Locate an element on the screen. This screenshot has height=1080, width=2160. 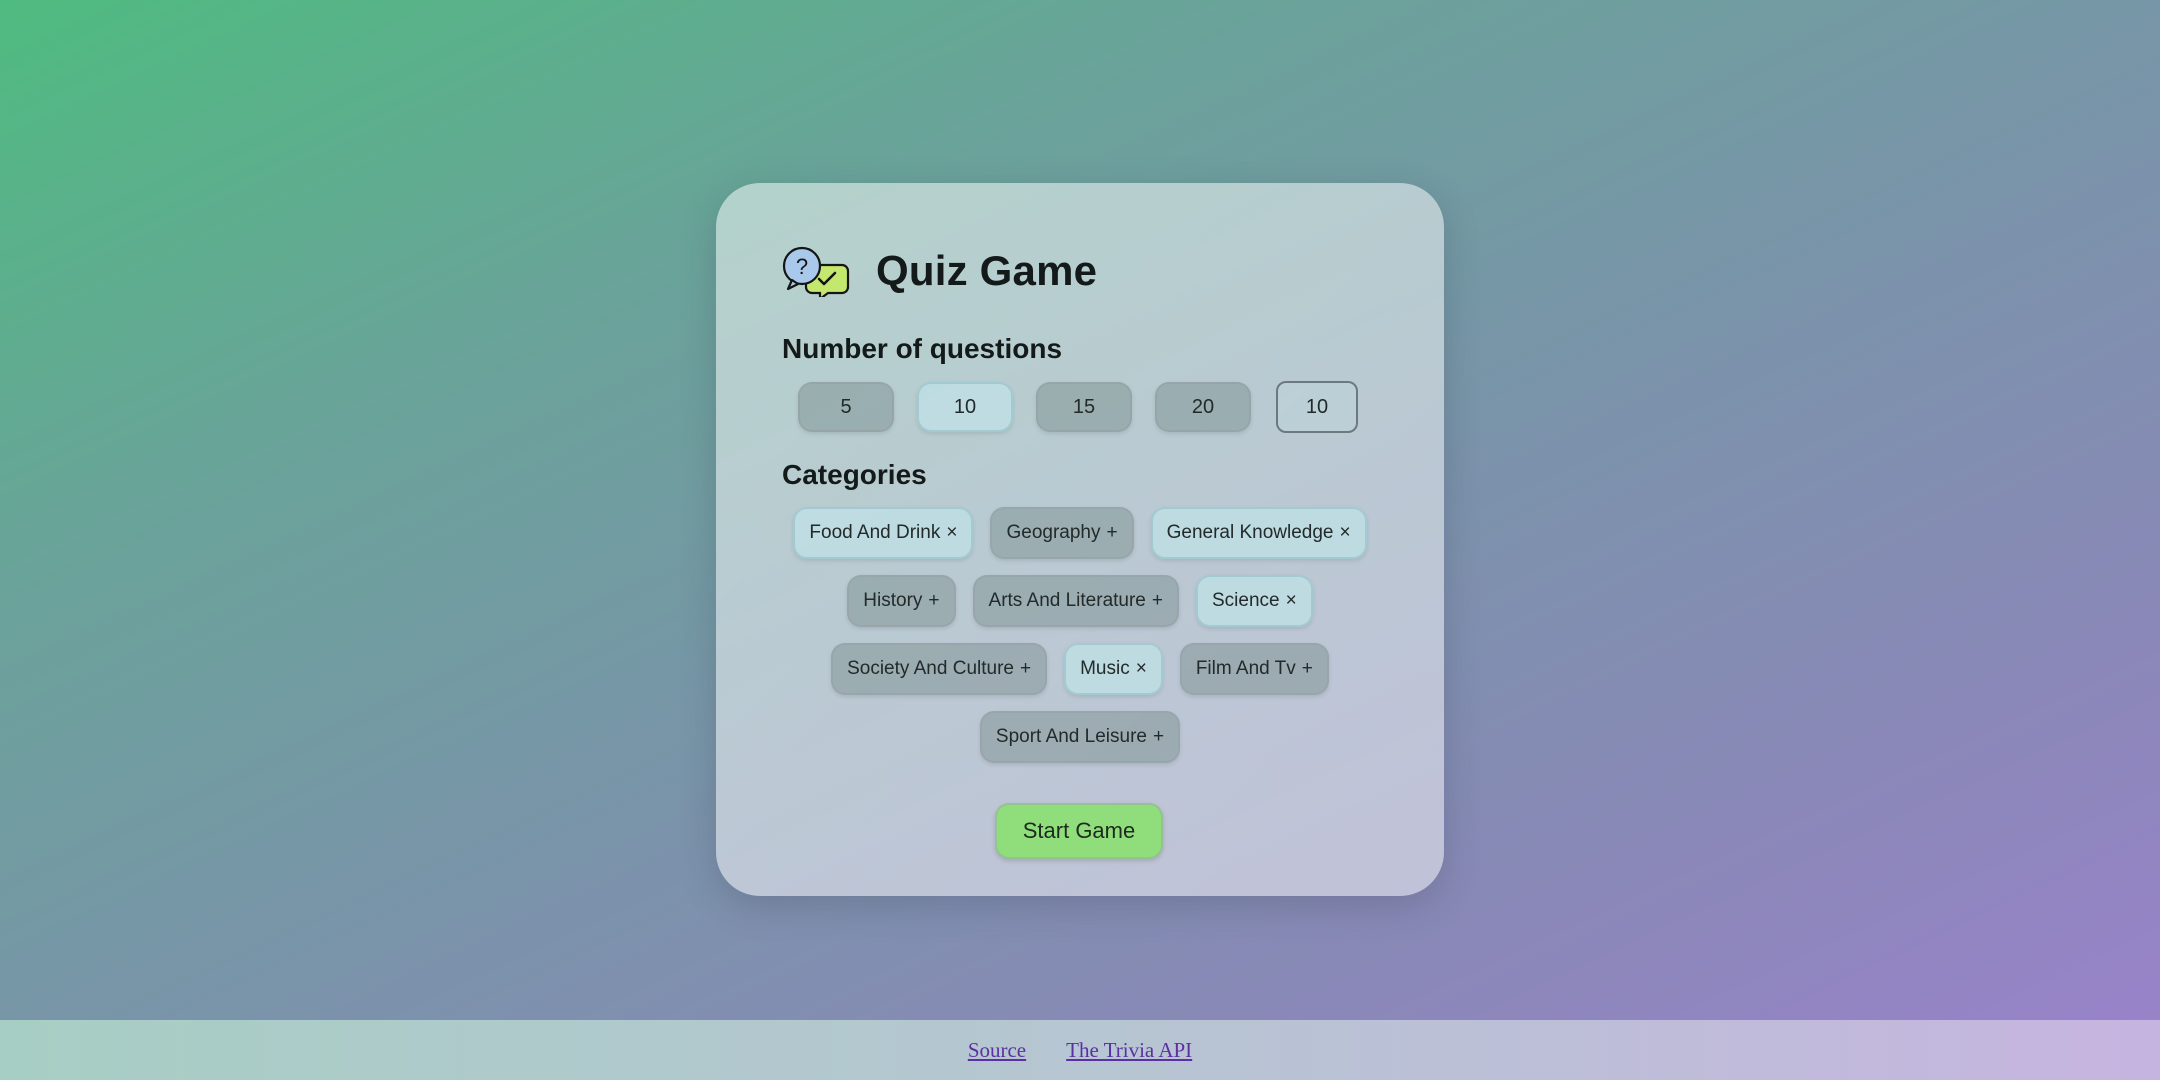
footer: Source The Trivia API is located at coordinates (1080, 1050).